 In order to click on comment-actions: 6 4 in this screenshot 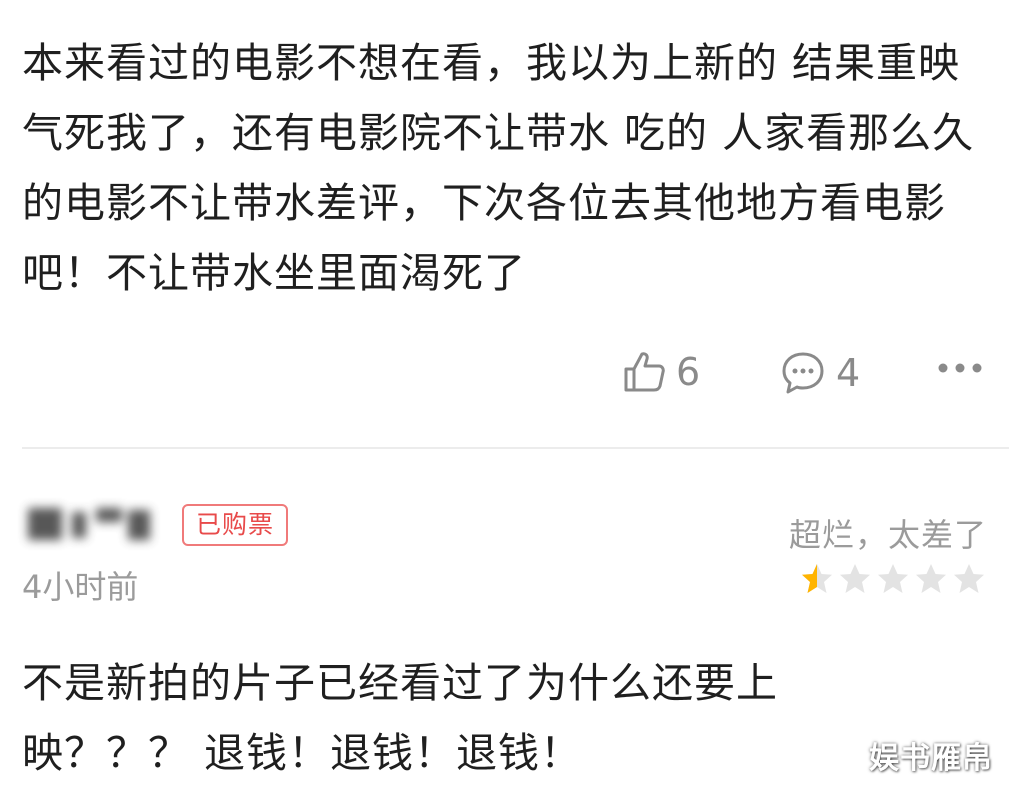, I will do `click(504, 376)`.